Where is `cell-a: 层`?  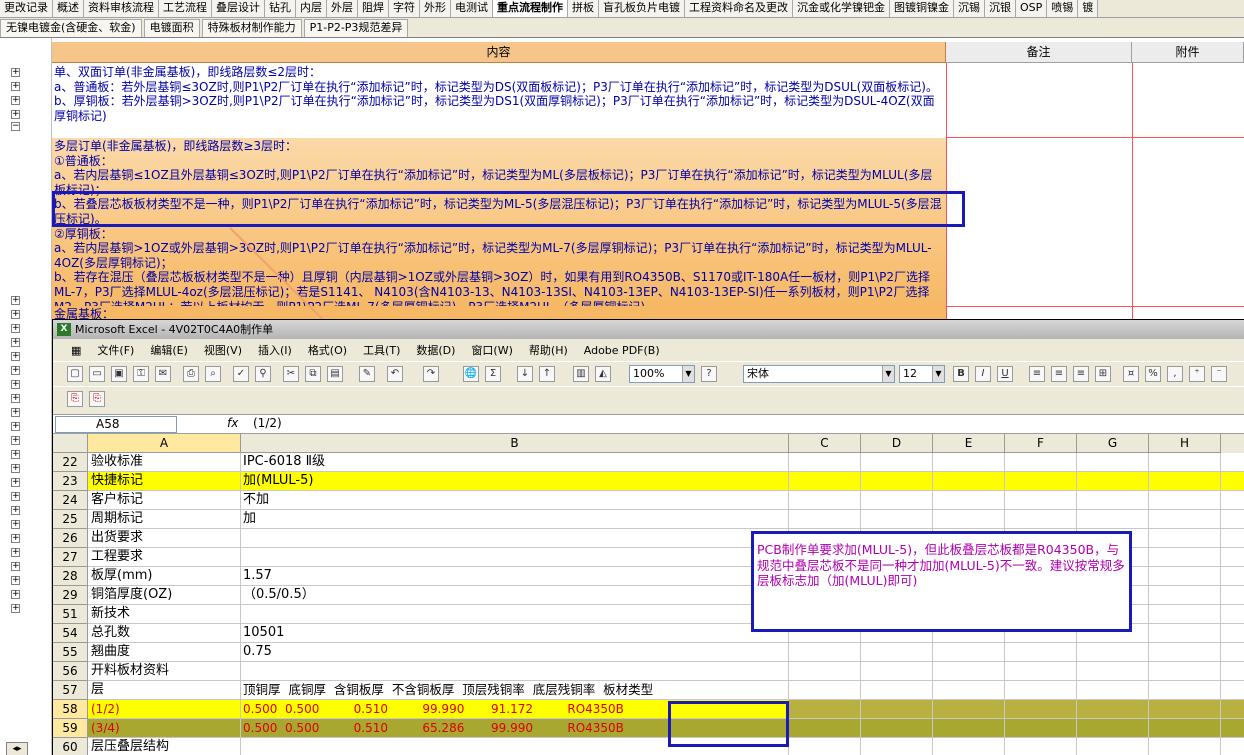
cell-a: 层 is located at coordinates (164, 690).